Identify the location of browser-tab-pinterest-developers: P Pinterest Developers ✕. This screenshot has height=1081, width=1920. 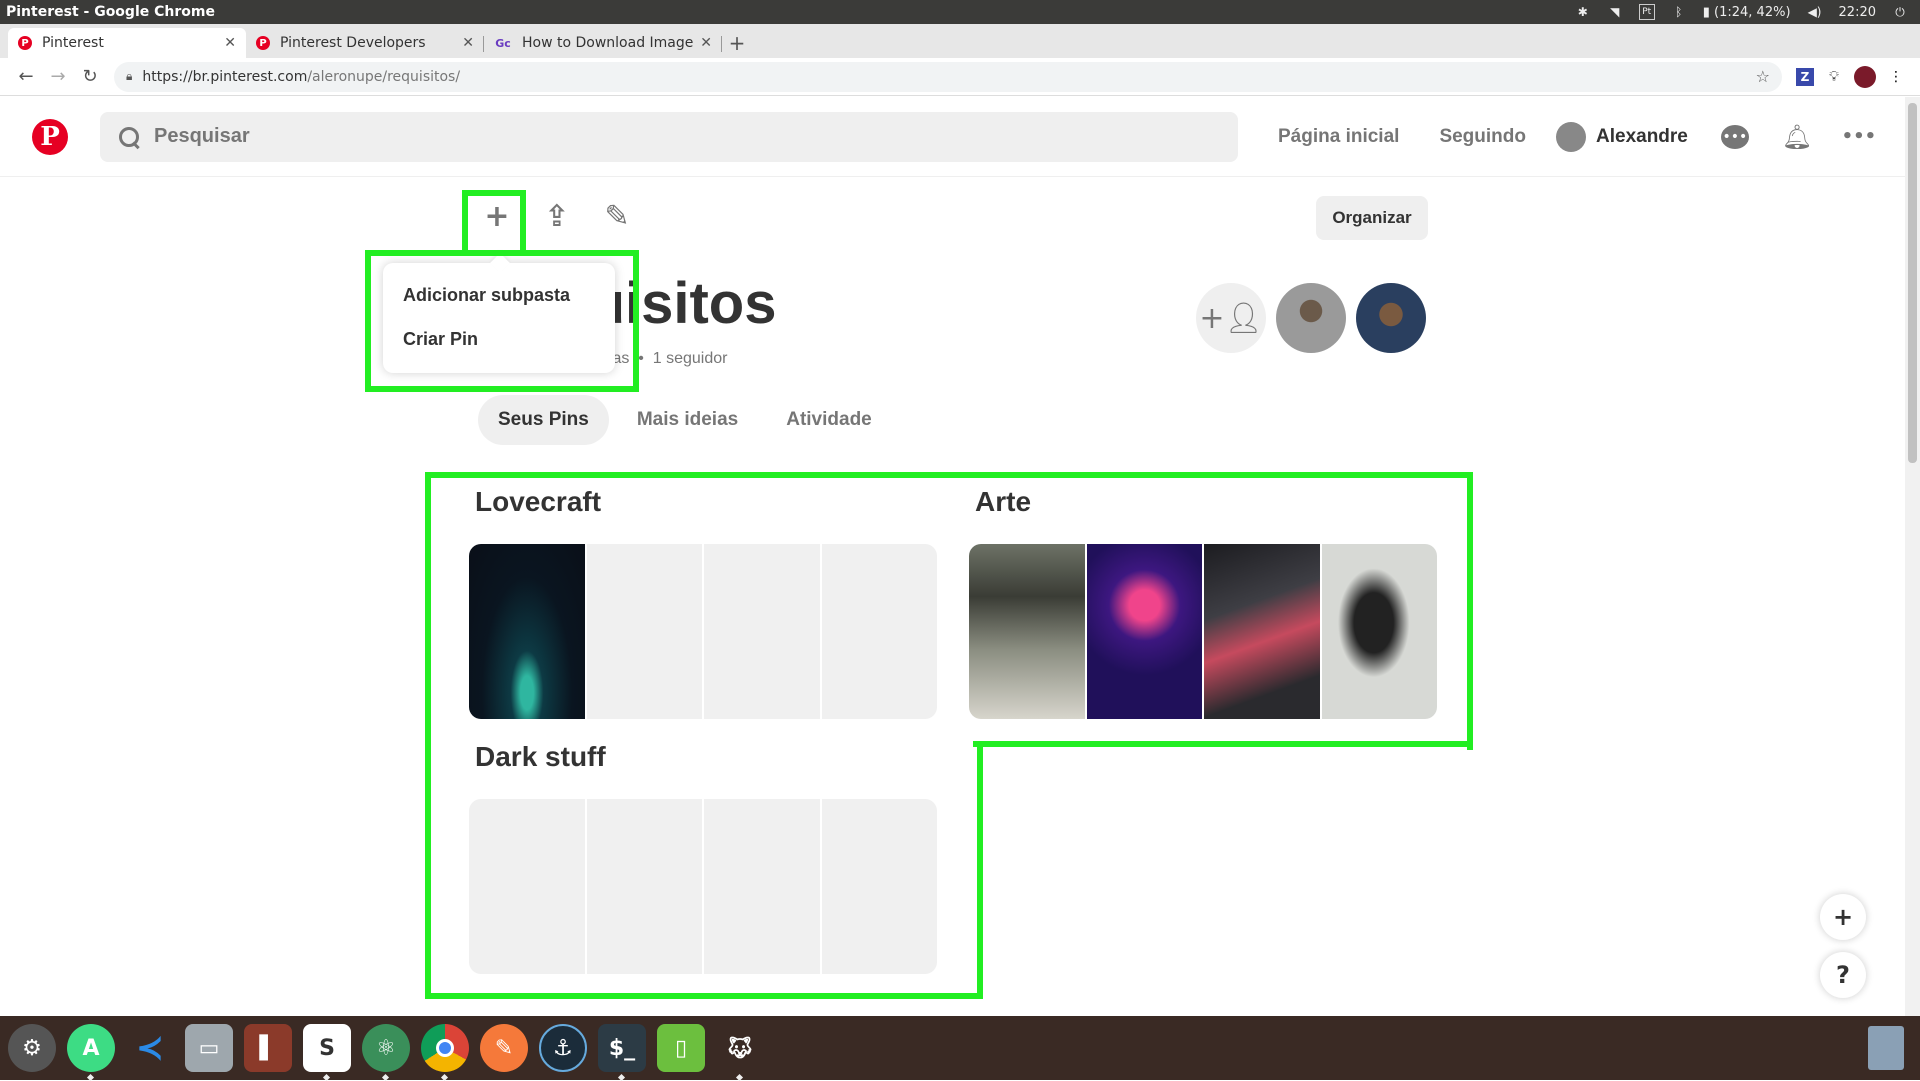
(365, 43).